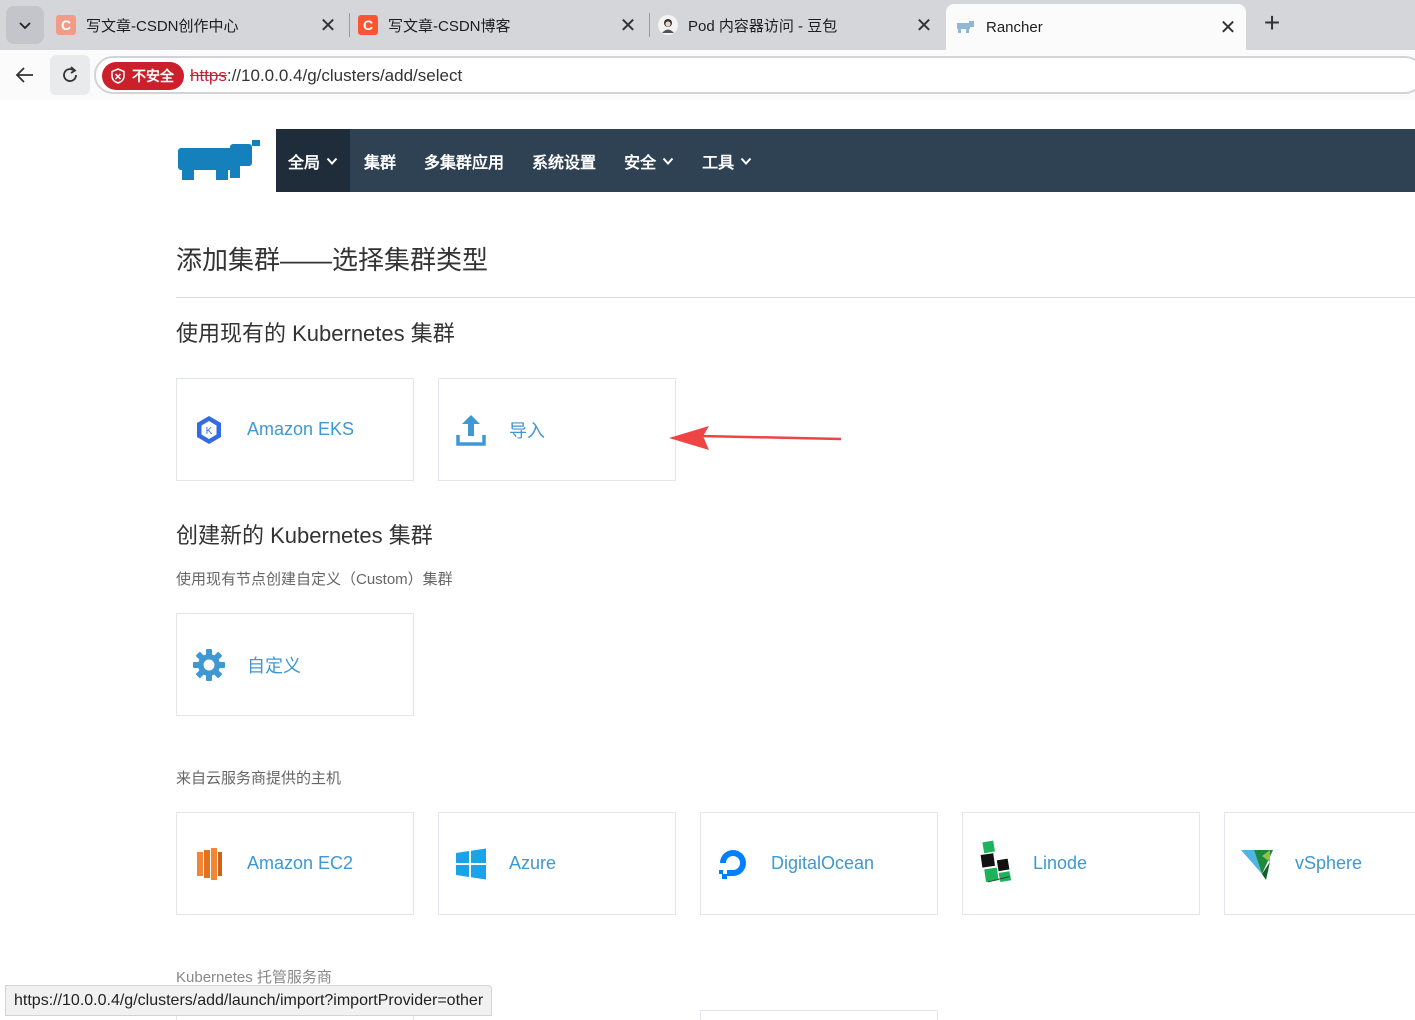 The height and width of the screenshot is (1020, 1415). What do you see at coordinates (332, 260) in the screenshot?
I see `page-title: 添加集群——选择集群类型` at bounding box center [332, 260].